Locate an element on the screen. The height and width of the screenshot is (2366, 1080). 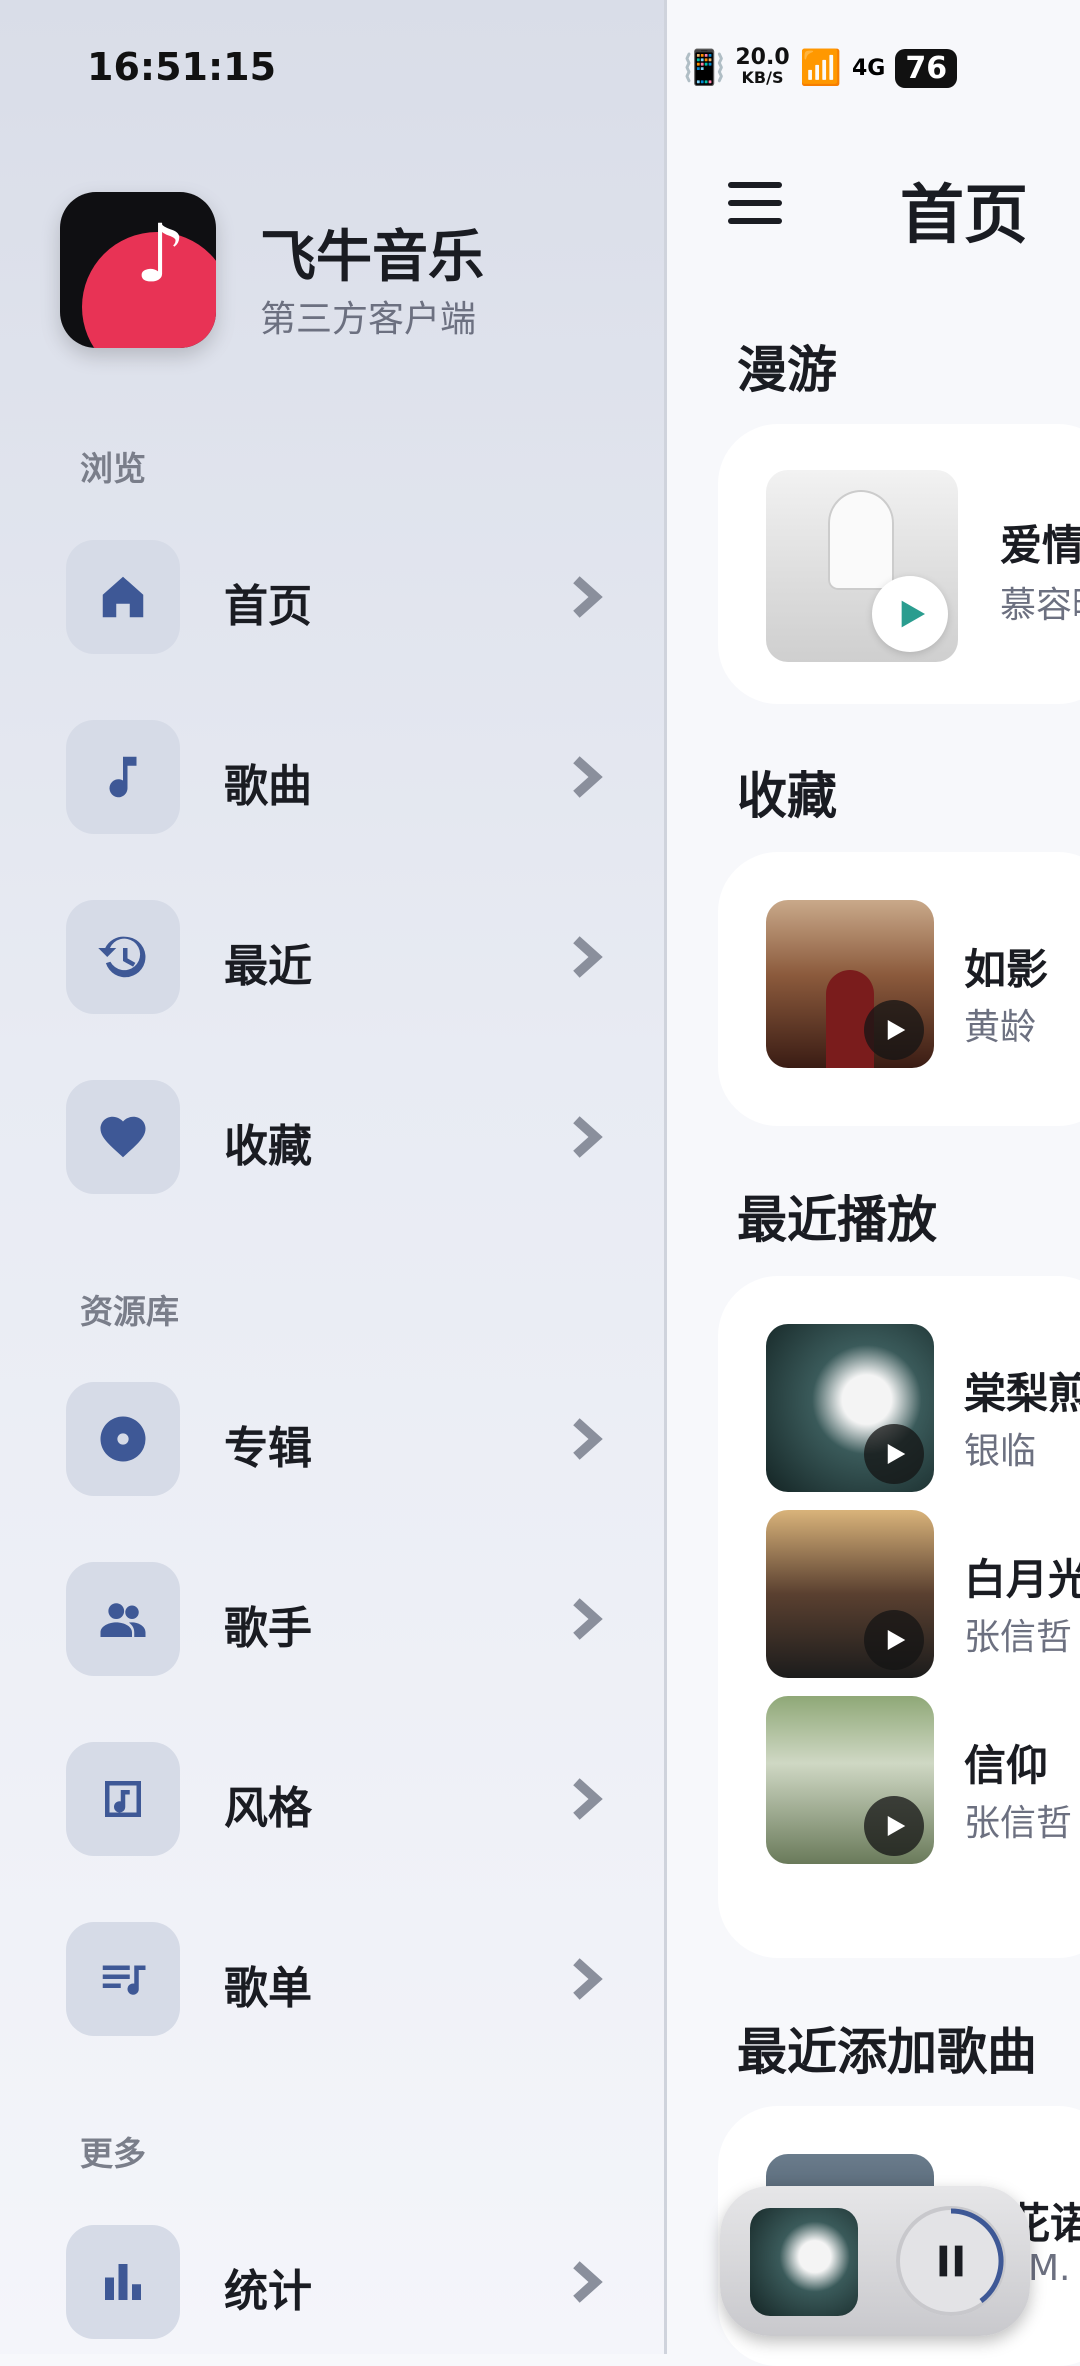
page-title: 首页 is located at coordinates (964, 216).